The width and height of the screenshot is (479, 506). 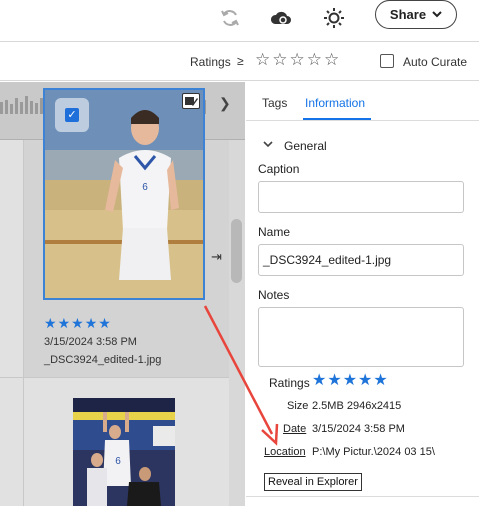 What do you see at coordinates (335, 103) in the screenshot?
I see `tab-information: Information` at bounding box center [335, 103].